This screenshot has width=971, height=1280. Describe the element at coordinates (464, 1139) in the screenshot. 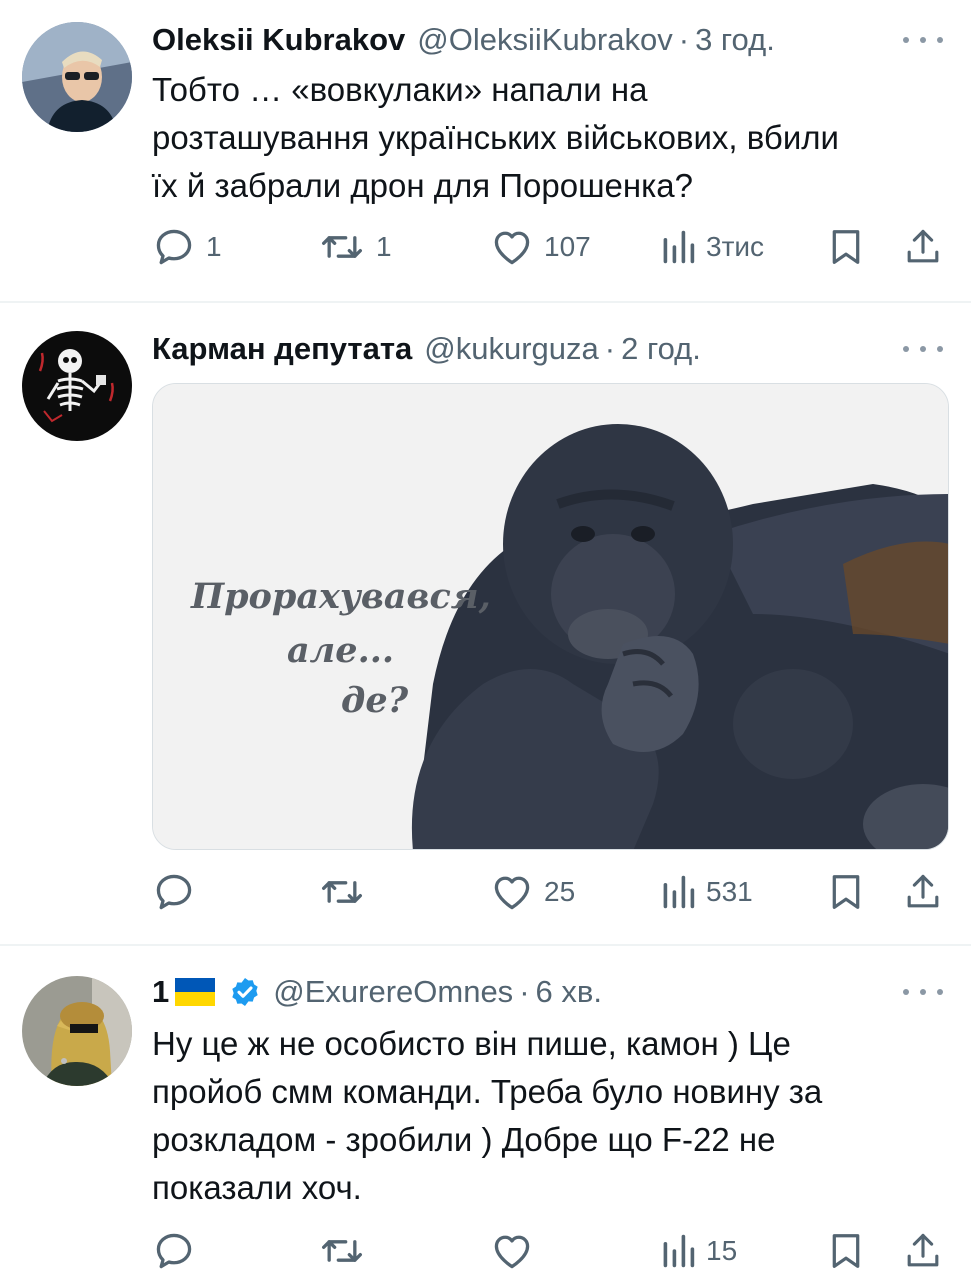

I see `tweet-text-line: розкладом - зробили ) Добре що F-22 не` at that location.